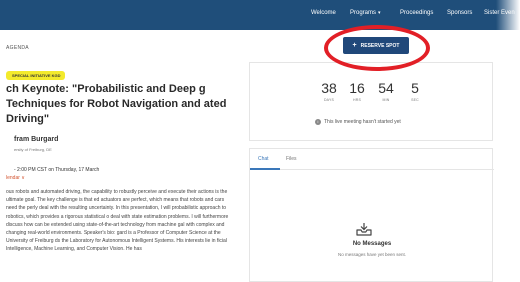 This screenshot has width=520, height=282. I want to click on speaker-affiliation: ersity of Freiburg, DE, so click(33, 149).